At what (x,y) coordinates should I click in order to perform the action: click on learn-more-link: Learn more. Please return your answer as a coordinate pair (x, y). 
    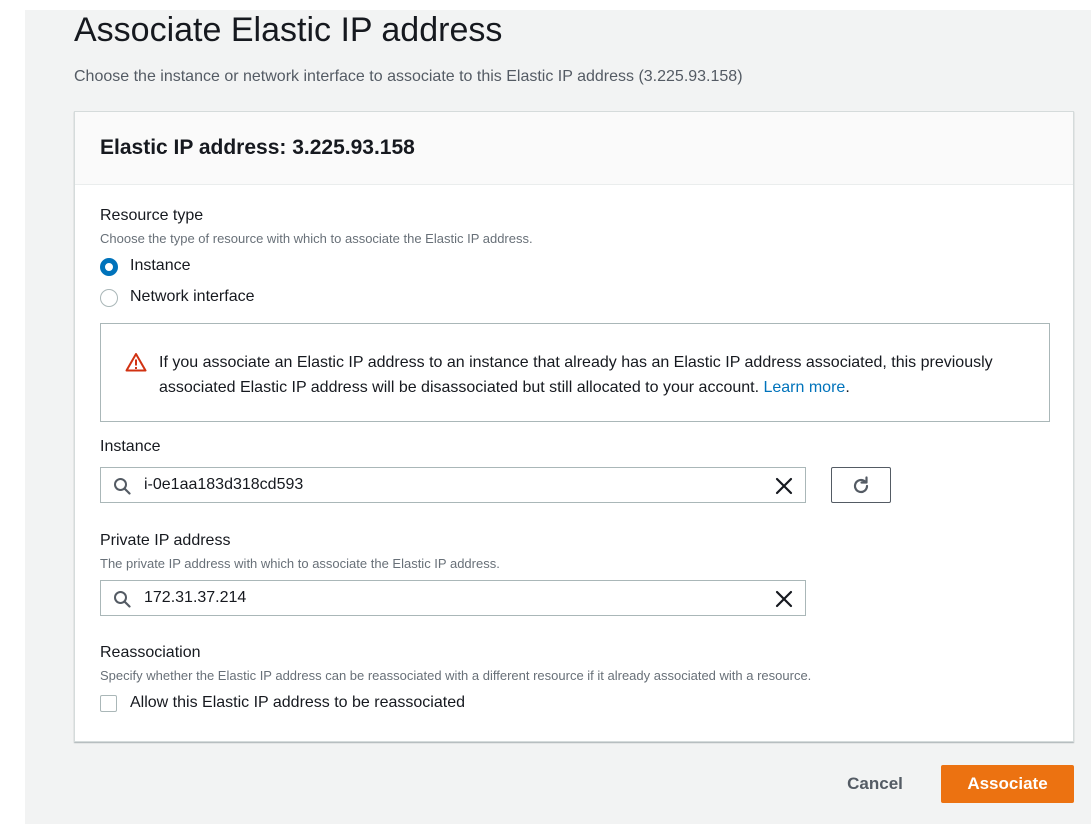
    Looking at the image, I should click on (804, 387).